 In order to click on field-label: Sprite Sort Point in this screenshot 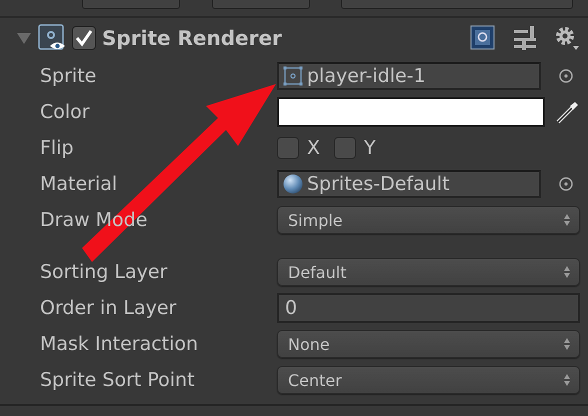, I will do `click(118, 380)`.